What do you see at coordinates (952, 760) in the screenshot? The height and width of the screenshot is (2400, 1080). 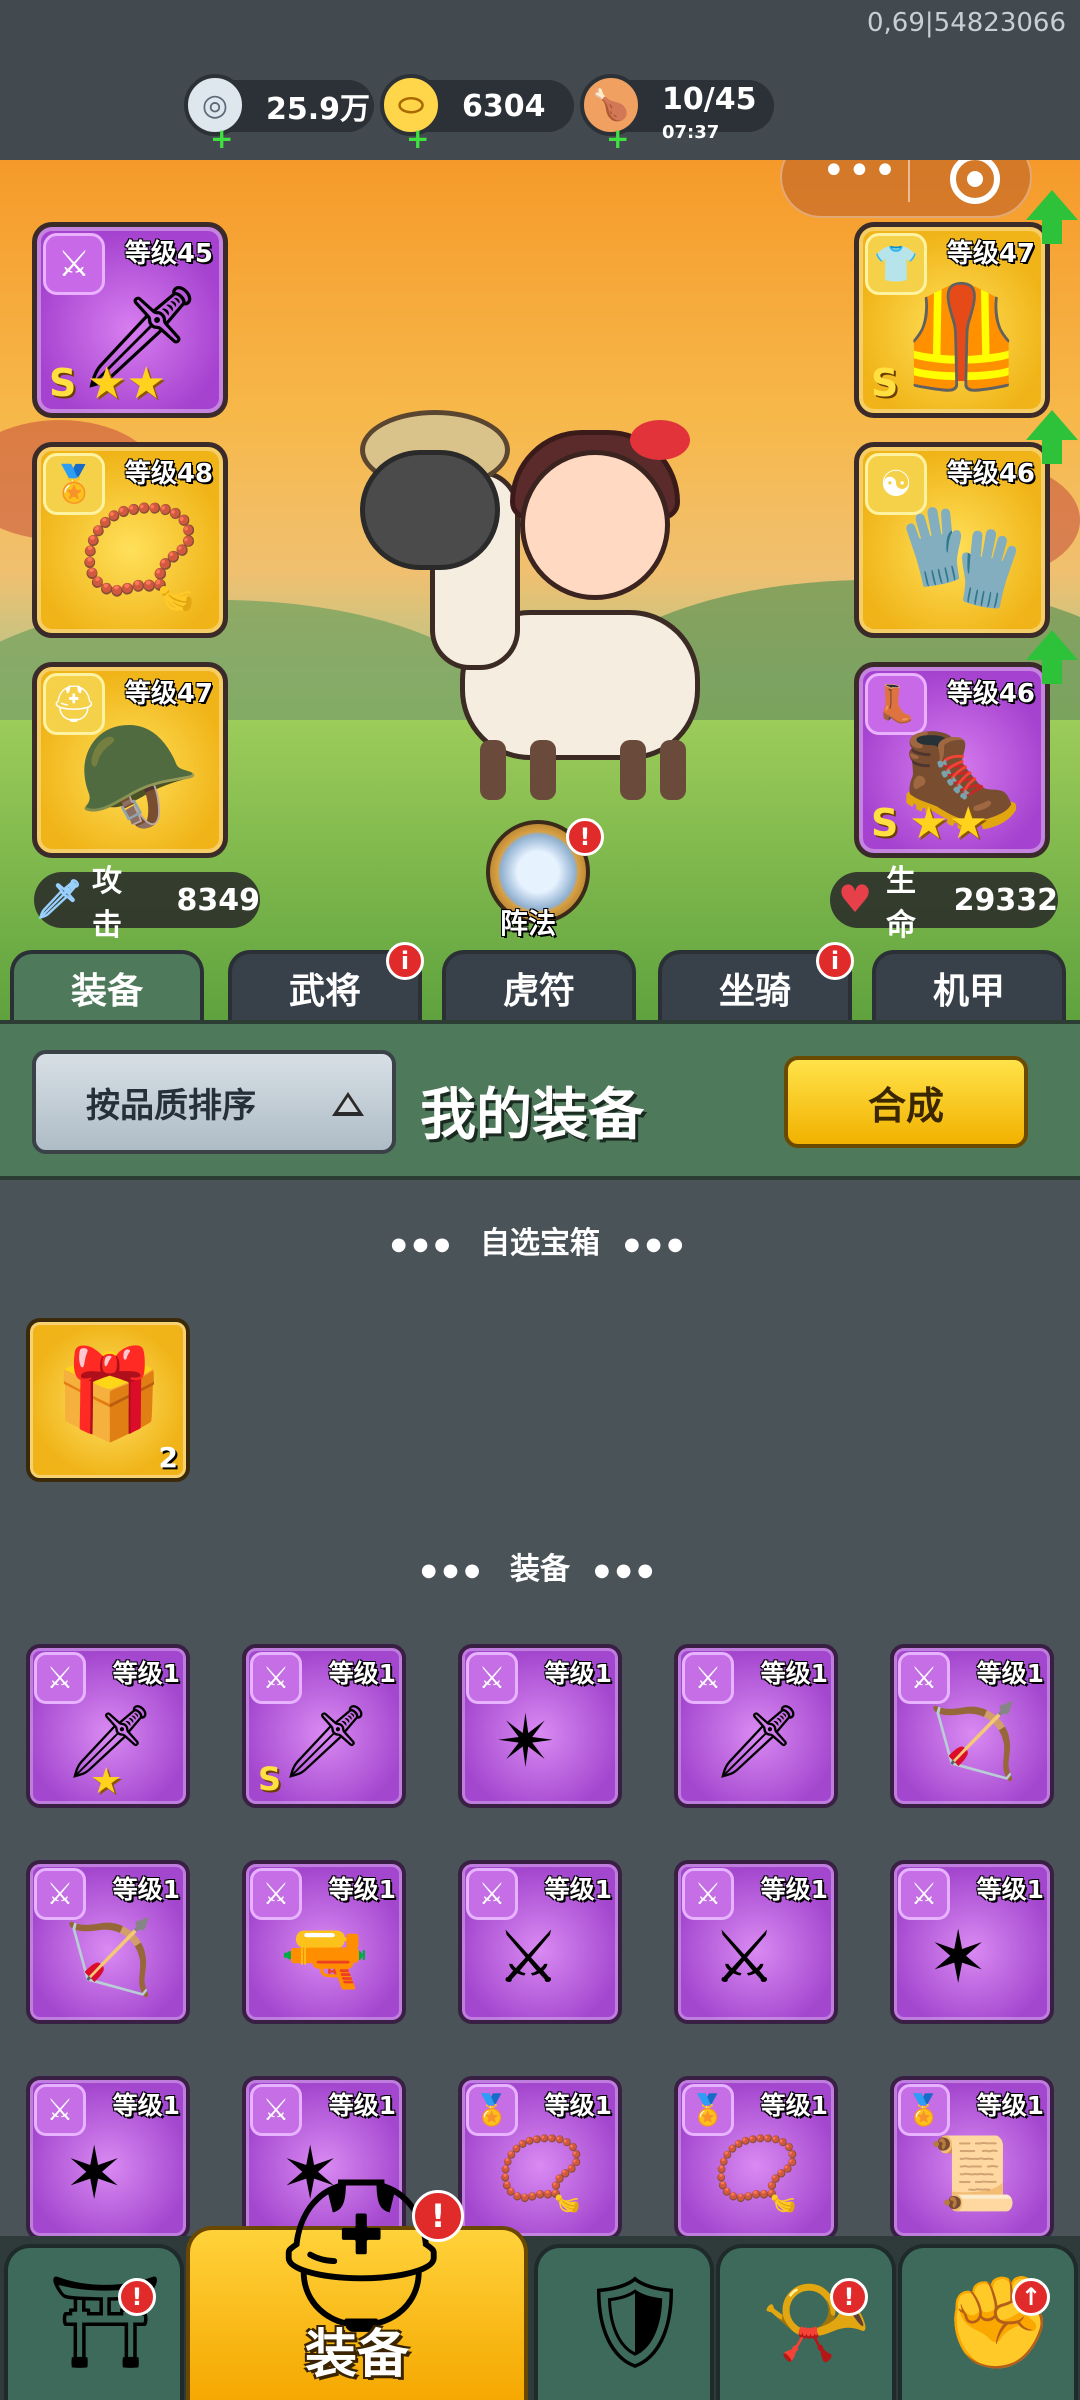 I see `slot-boots: 👢 等级46 🥾 S ★★` at bounding box center [952, 760].